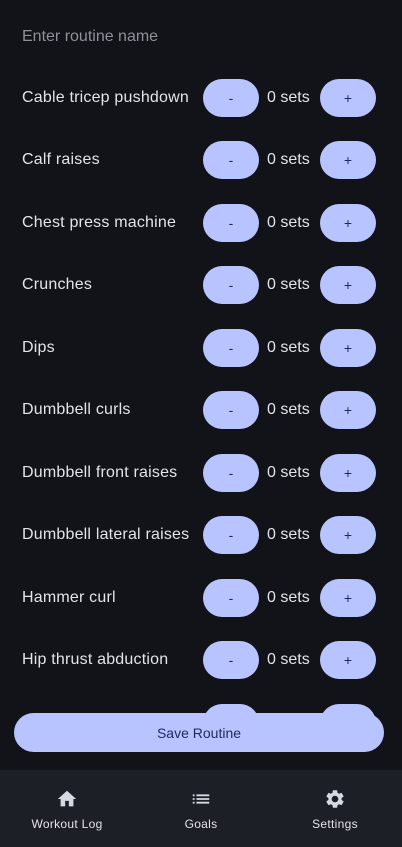  I want to click on exercise-row: Hammer curl -0 sets +, so click(201, 598).